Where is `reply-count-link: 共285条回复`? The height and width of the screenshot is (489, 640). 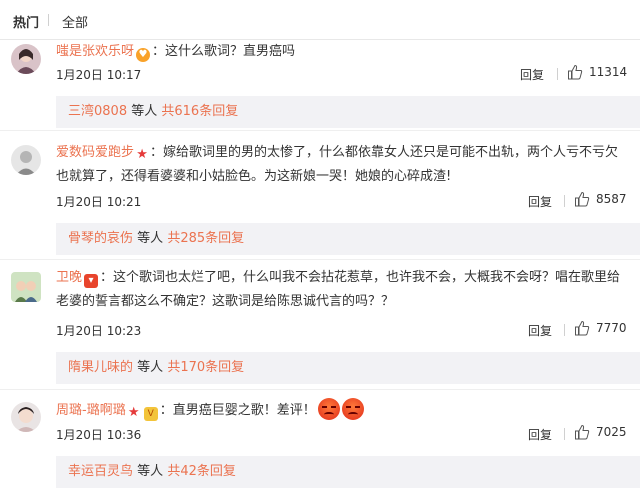
reply-count-link: 共285条回复 is located at coordinates (205, 238).